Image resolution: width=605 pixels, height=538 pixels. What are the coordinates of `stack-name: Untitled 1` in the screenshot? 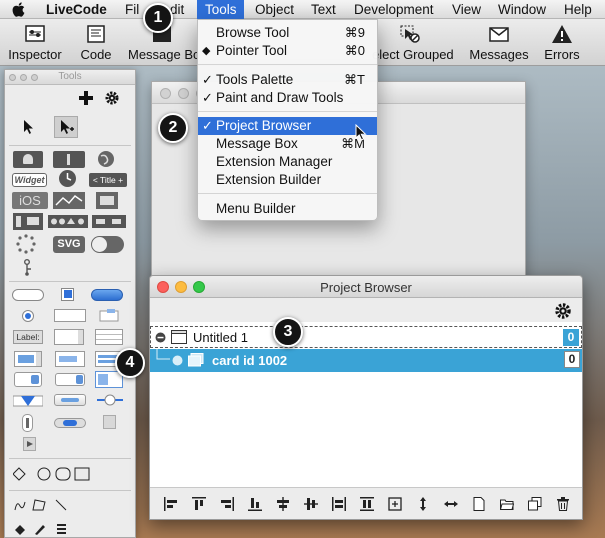 It's located at (220, 337).